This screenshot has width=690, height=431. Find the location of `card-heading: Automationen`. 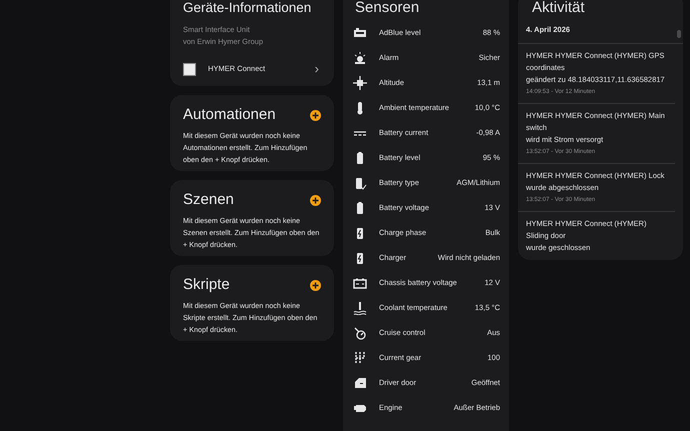

card-heading: Automationen is located at coordinates (229, 115).